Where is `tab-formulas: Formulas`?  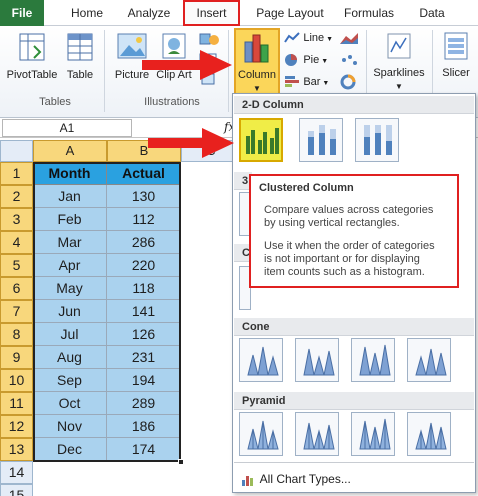
tab-formulas: Formulas is located at coordinates (369, 13).